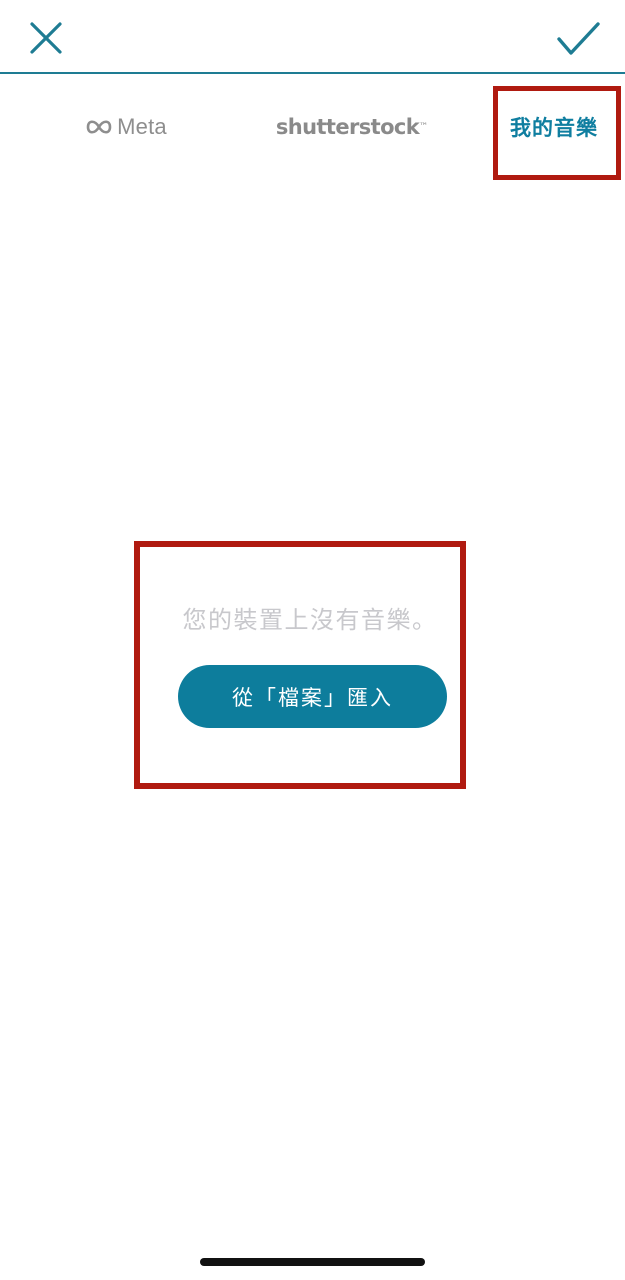 This screenshot has height=1280, width=625. I want to click on tab-shutterstock-label: shutterstock, so click(347, 127).